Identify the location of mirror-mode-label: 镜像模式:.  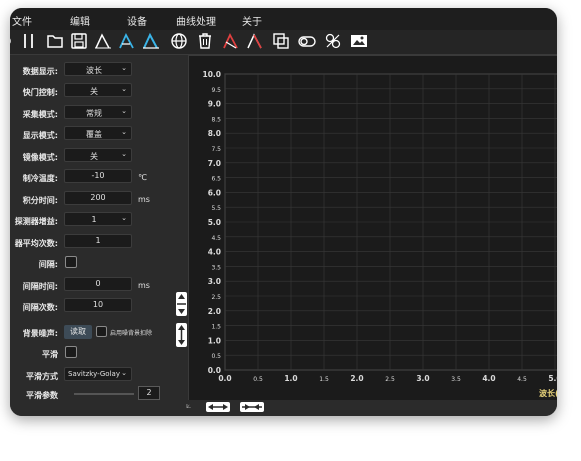
(40, 157).